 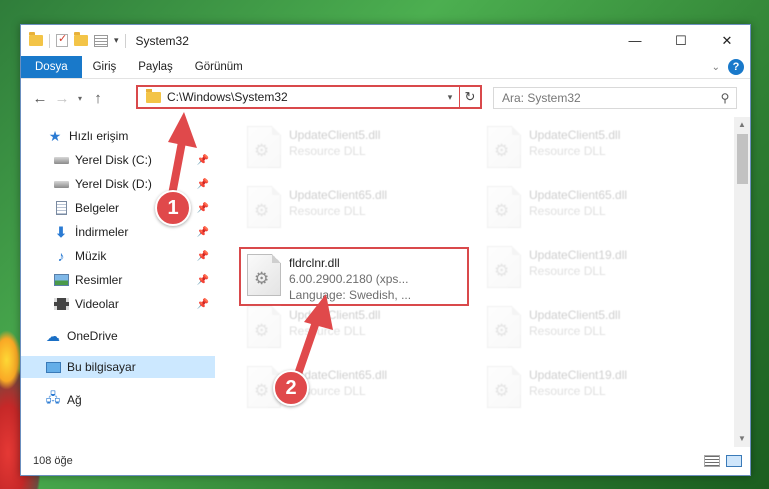 I want to click on sidebar-item-local-disk-d: Yerel Disk (D:) 📌, so click(x=118, y=184).